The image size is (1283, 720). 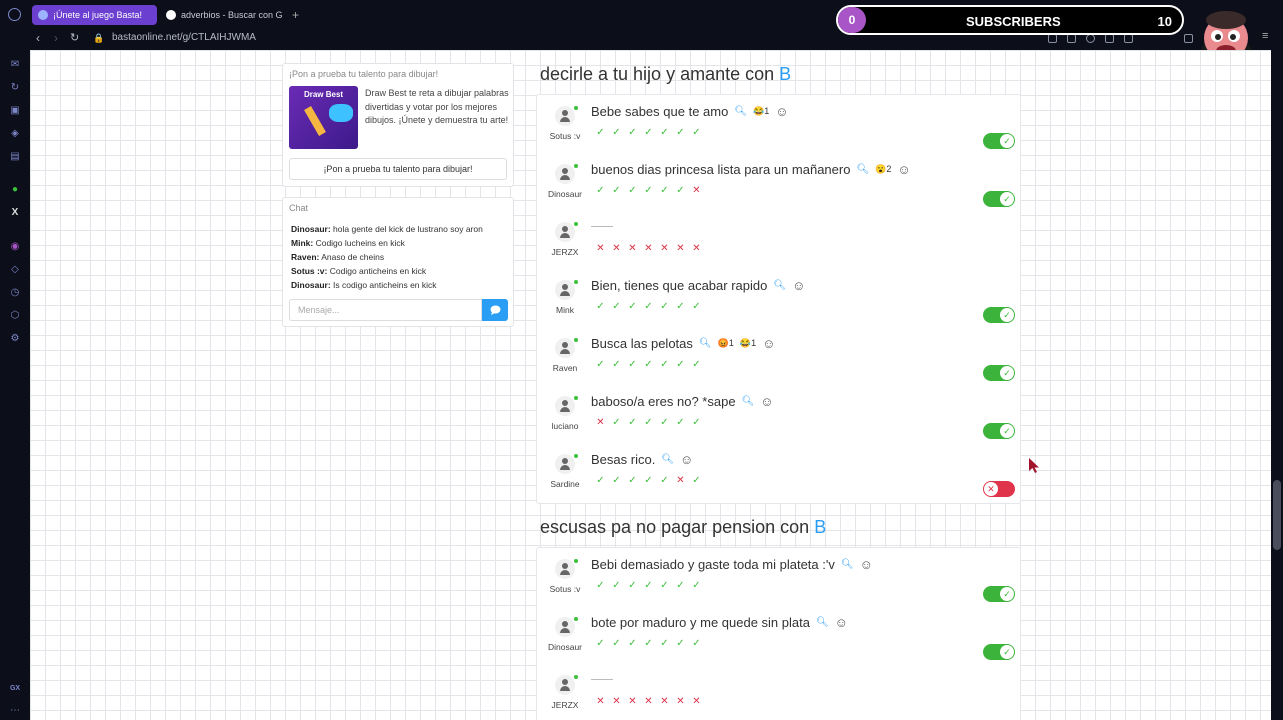 What do you see at coordinates (1052, 38) in the screenshot?
I see `pin-icon` at bounding box center [1052, 38].